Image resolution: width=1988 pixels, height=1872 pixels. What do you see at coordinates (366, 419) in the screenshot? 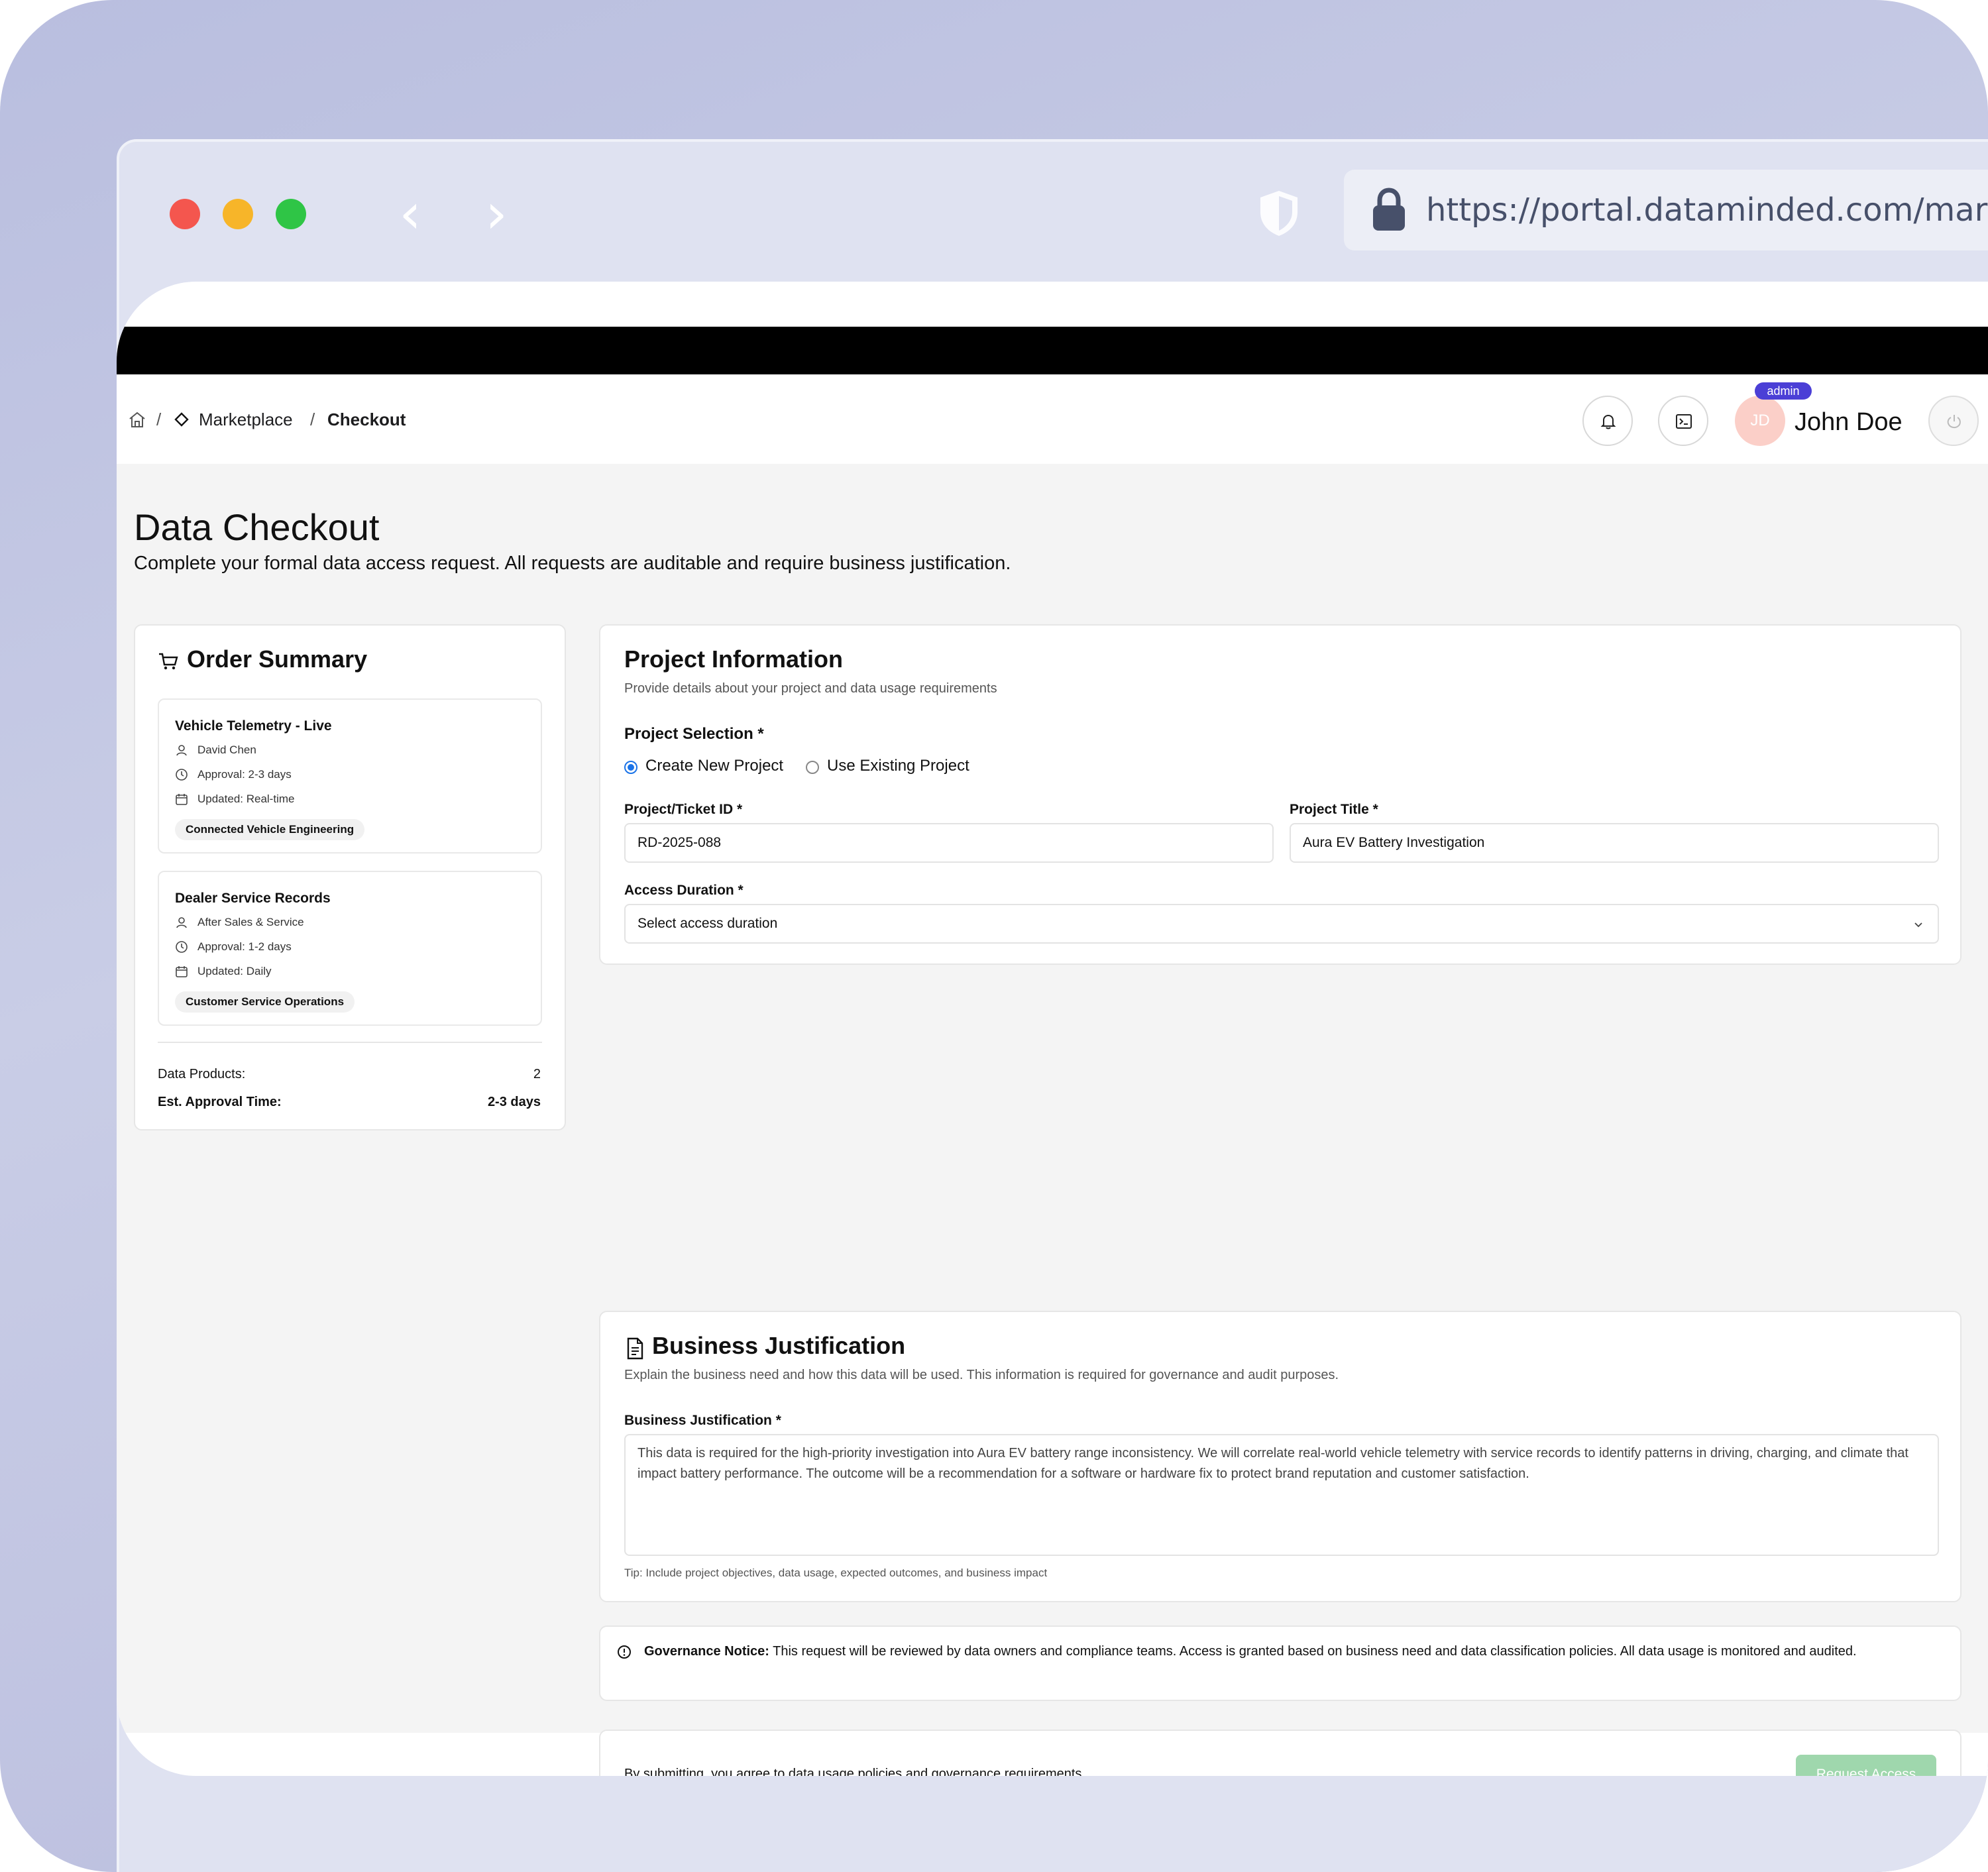
I see `breadcrumb-checkout: Checkout` at bounding box center [366, 419].